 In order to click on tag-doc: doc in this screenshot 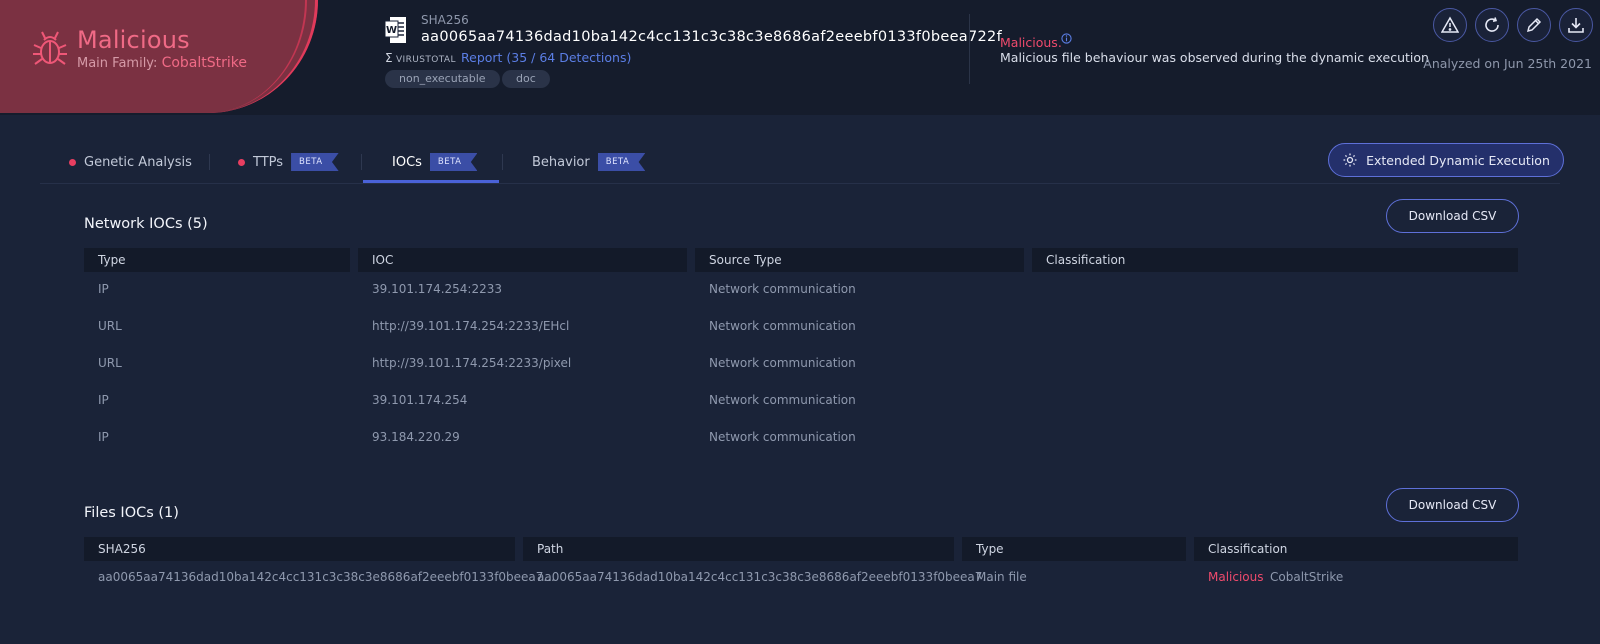, I will do `click(526, 79)`.